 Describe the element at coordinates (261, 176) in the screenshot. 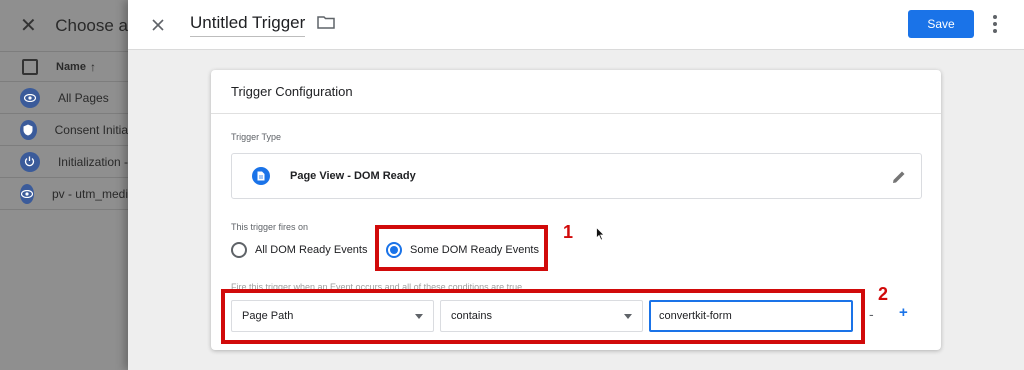

I see `document-icon` at that location.